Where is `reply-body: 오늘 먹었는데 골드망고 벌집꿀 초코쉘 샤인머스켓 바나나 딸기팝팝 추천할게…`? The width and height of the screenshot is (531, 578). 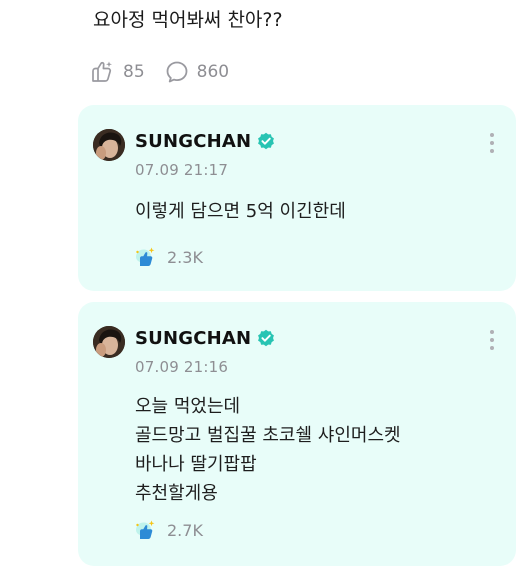 reply-body: 오늘 먹었는데 골드망고 벌집꿀 초코쉘 샤인머스켓 바나나 딸기팝팝 추천할게… is located at coordinates (268, 450).